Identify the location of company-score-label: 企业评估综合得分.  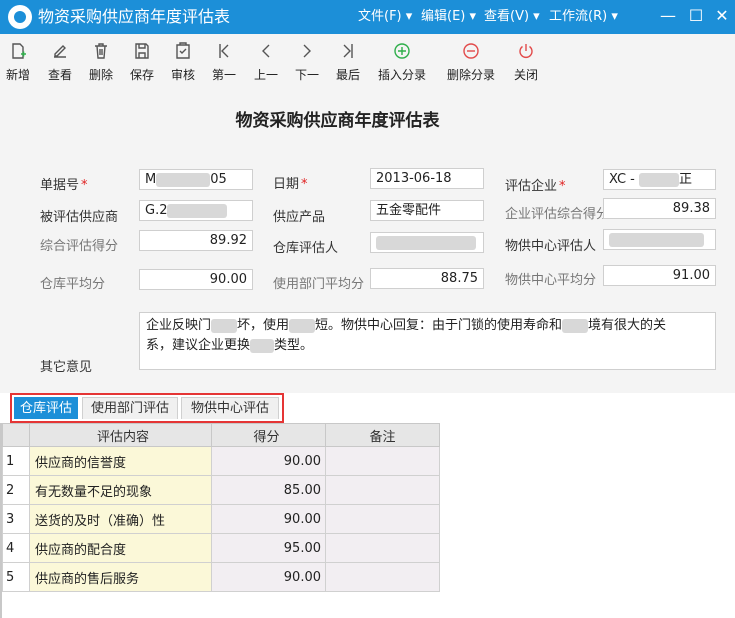
(554, 214).